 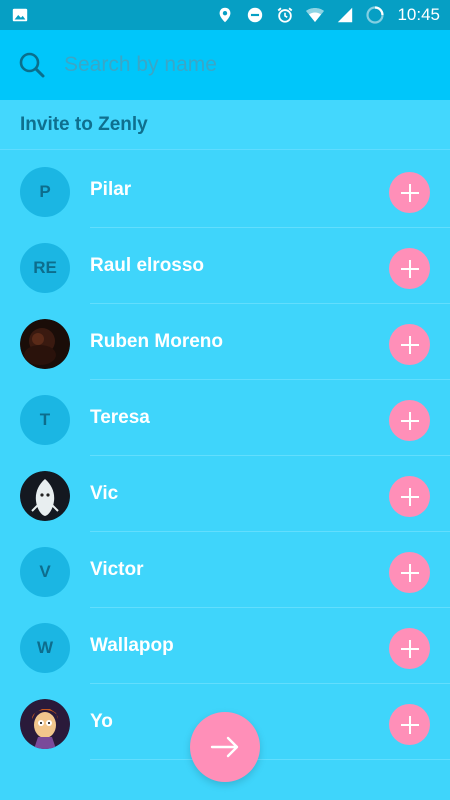 I want to click on avatar: V, so click(x=45, y=572).